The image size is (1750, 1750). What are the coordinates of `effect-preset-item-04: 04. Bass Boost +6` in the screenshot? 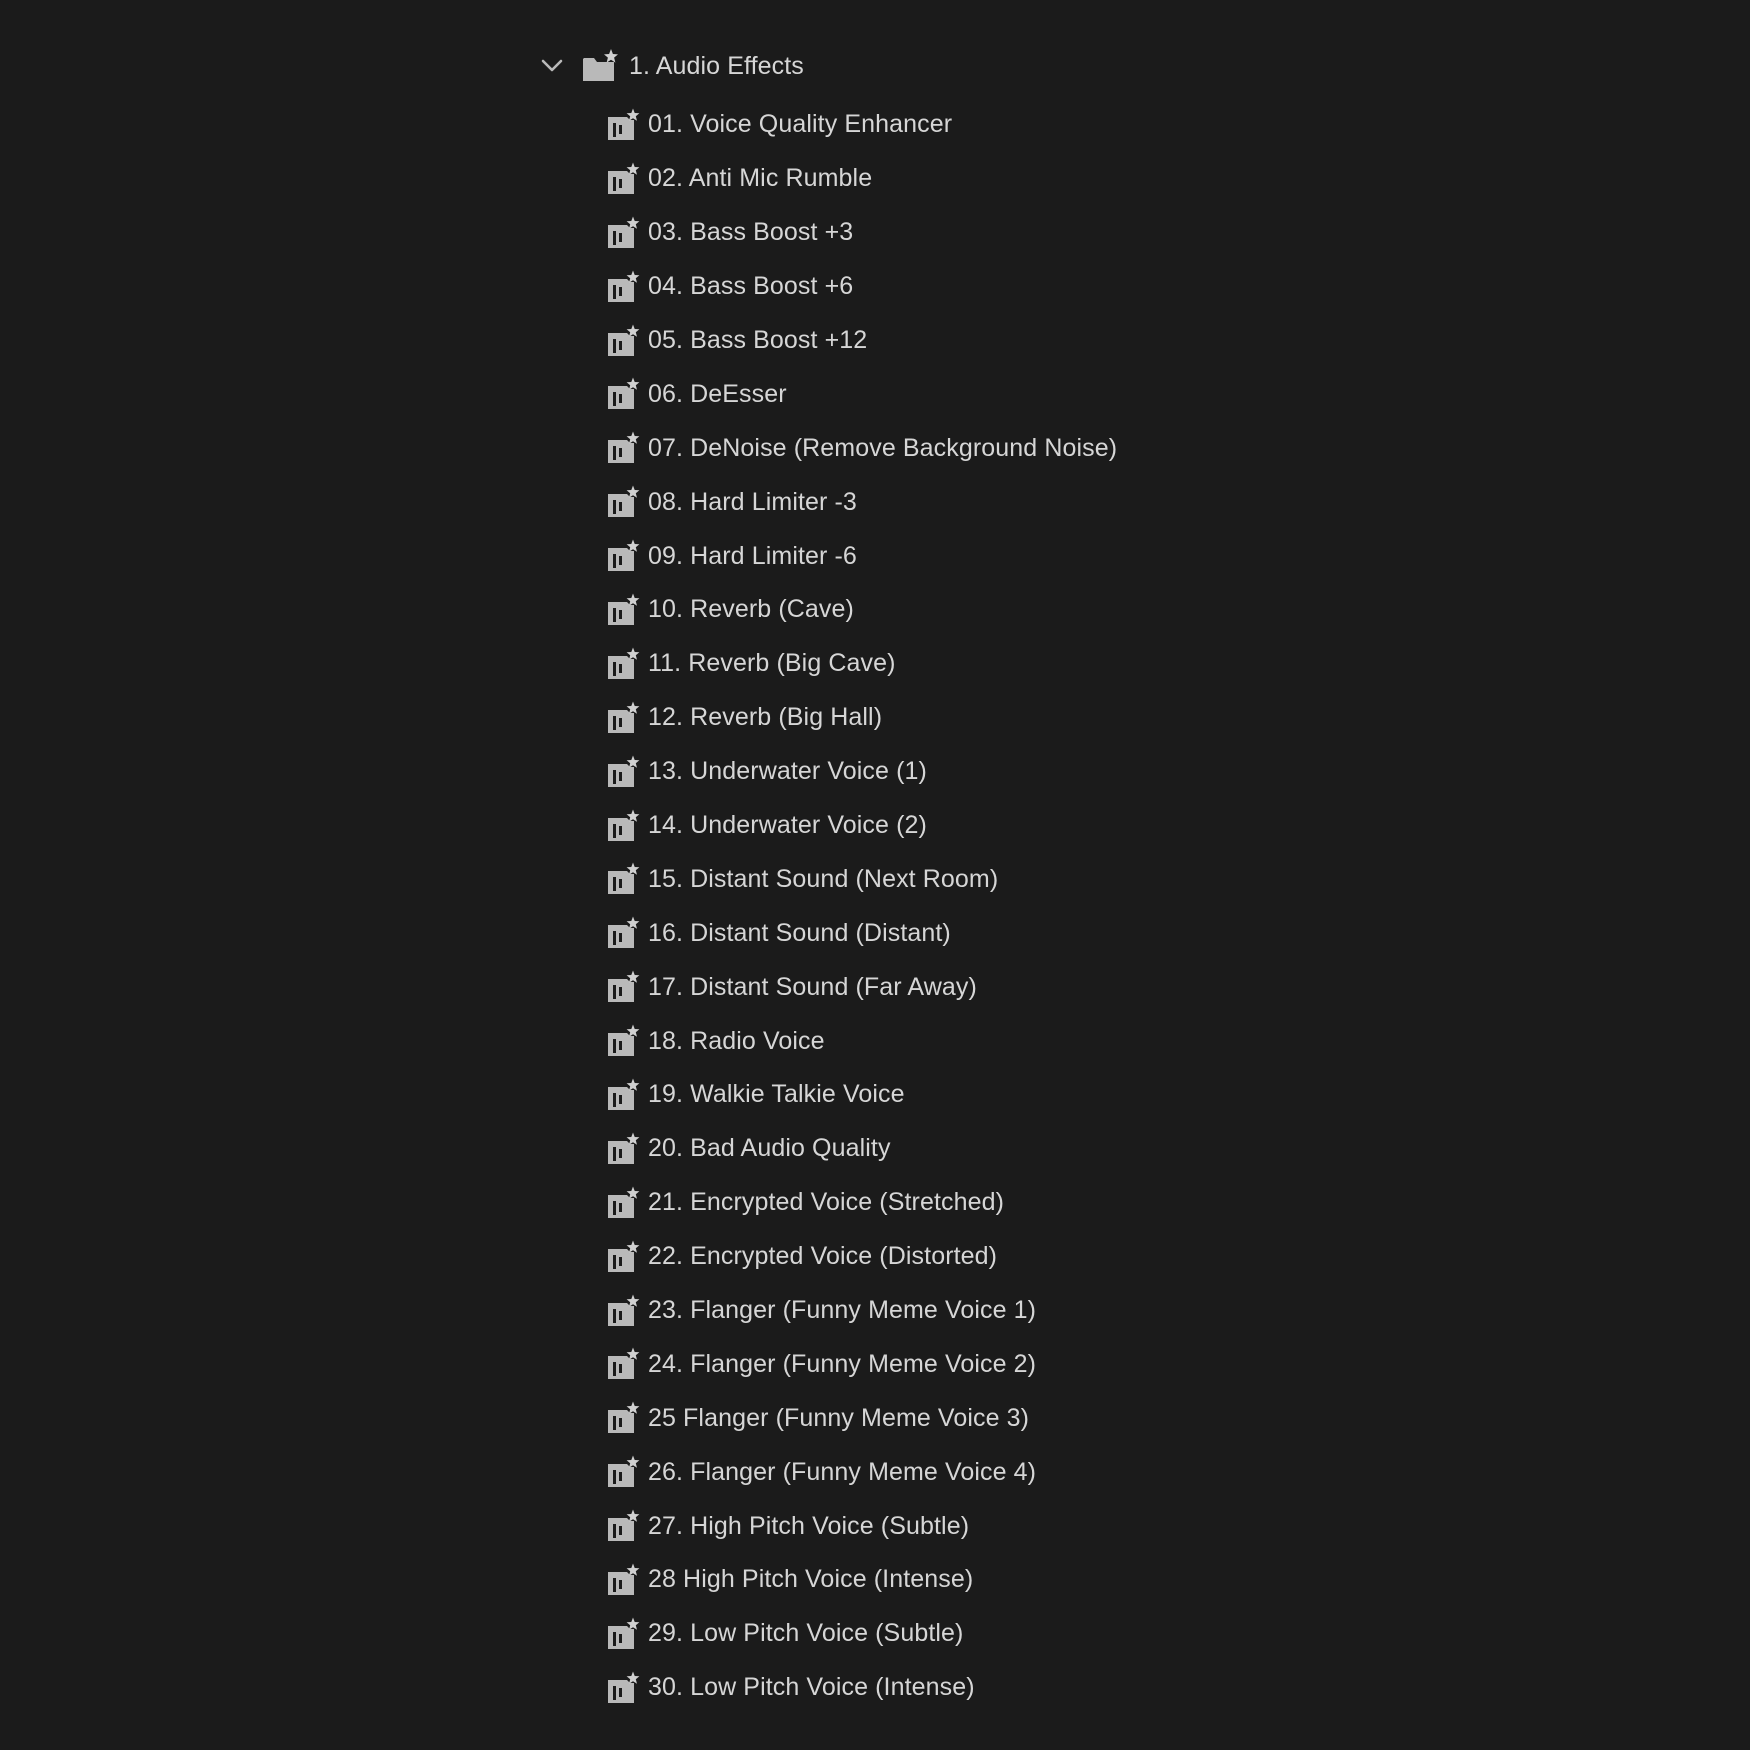 It's located at (861, 287).